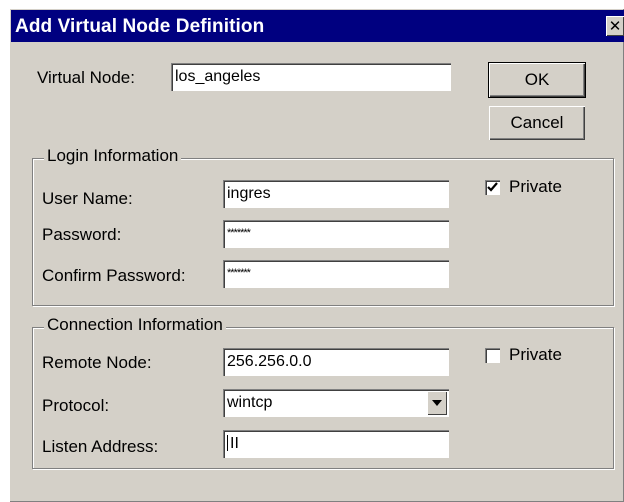  I want to click on checkmark-icon, so click(492, 186).